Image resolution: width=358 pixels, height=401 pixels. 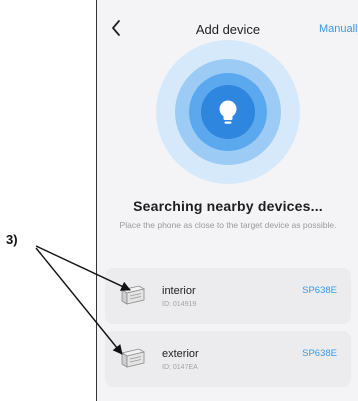 I want to click on scanning-indicator, so click(x=228, y=112).